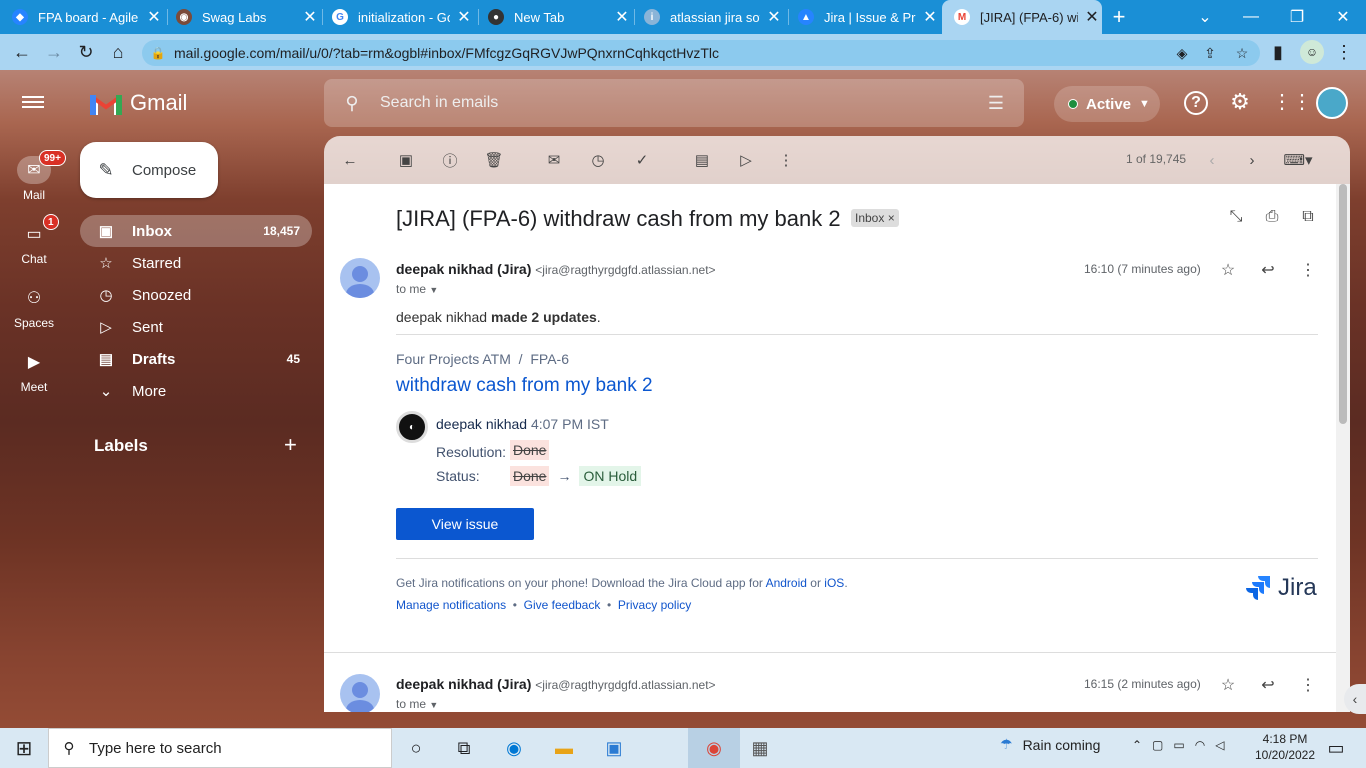 This screenshot has width=1366, height=768. What do you see at coordinates (248, 17) in the screenshot?
I see `browser-tab: ◉ Swag Labs ✕` at bounding box center [248, 17].